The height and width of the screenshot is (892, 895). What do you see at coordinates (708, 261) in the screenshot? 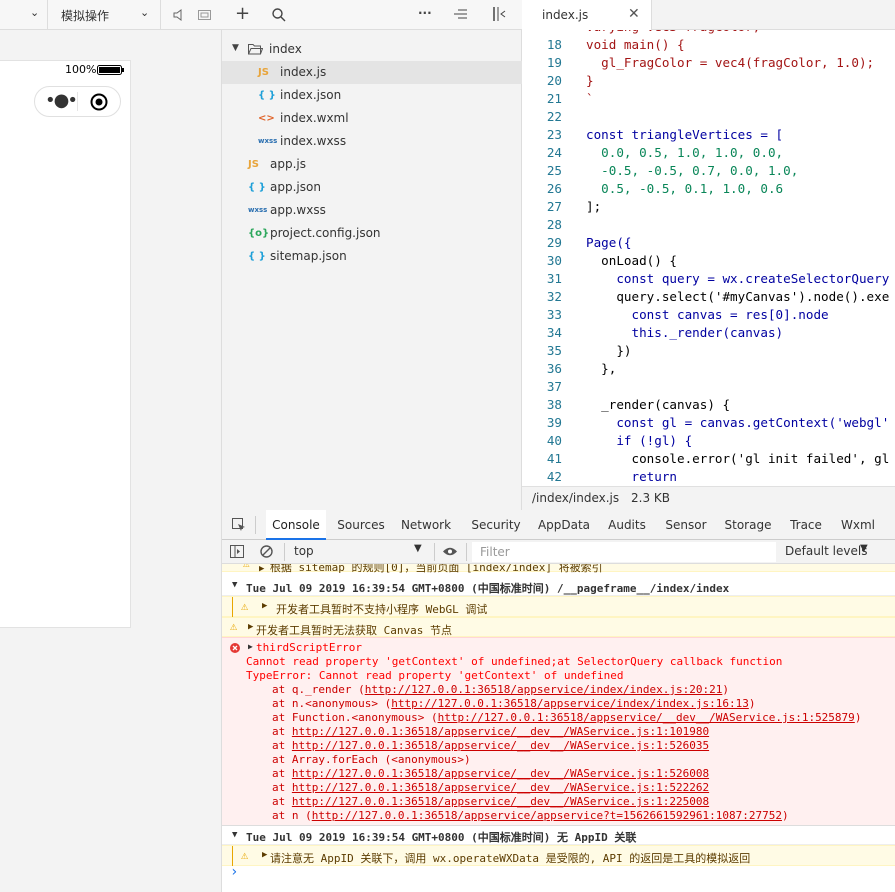
I see `code-line: 30 onLoad() {` at bounding box center [708, 261].